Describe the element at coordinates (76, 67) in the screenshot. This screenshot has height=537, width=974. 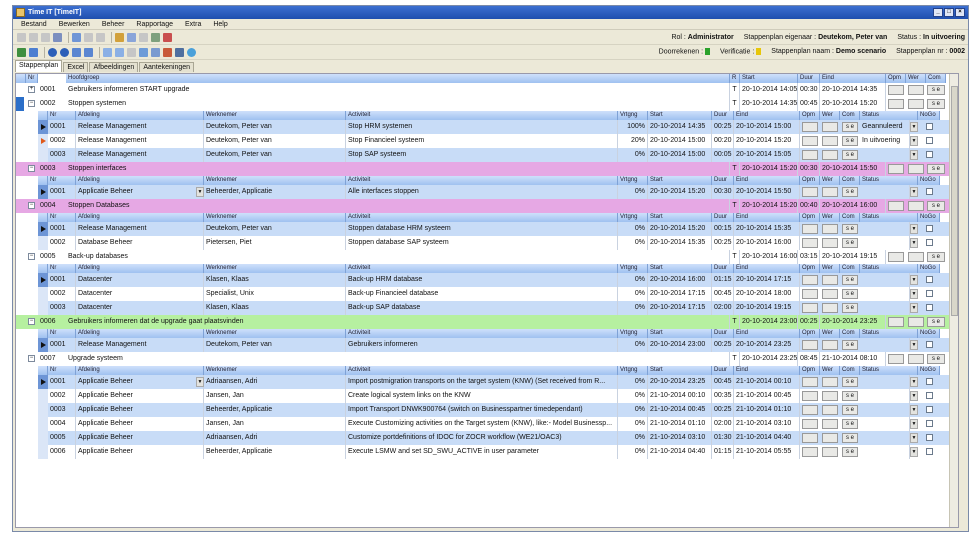
I see `tab-excel: Excel` at that location.